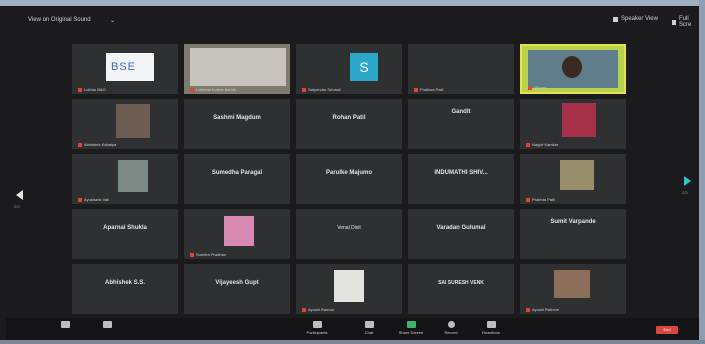 The height and width of the screenshot is (344, 705). What do you see at coordinates (685, 192) in the screenshot?
I see `page-indicator-right: 2/3` at bounding box center [685, 192].